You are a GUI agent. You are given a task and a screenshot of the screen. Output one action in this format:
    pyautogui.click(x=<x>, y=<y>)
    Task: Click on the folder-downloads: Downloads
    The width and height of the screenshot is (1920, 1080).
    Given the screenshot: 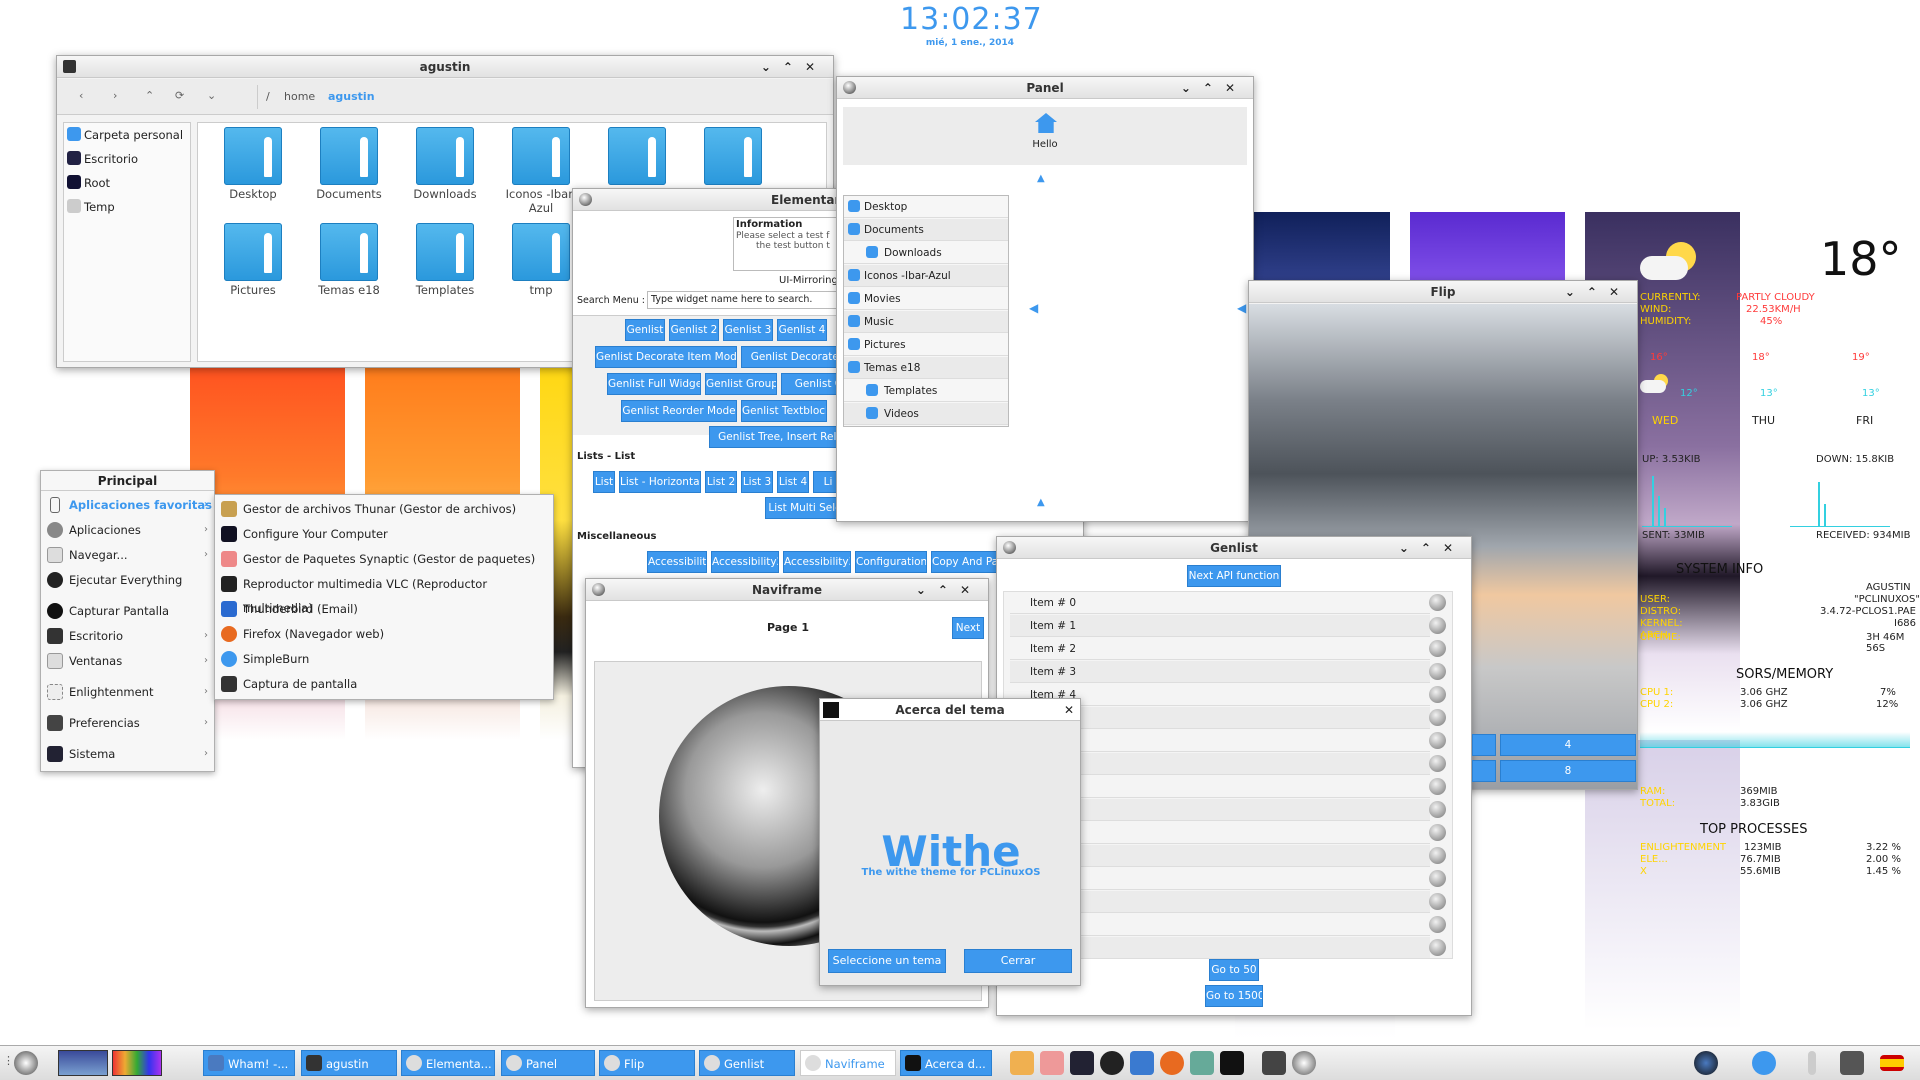 What is the action you would take?
    pyautogui.click(x=445, y=172)
    